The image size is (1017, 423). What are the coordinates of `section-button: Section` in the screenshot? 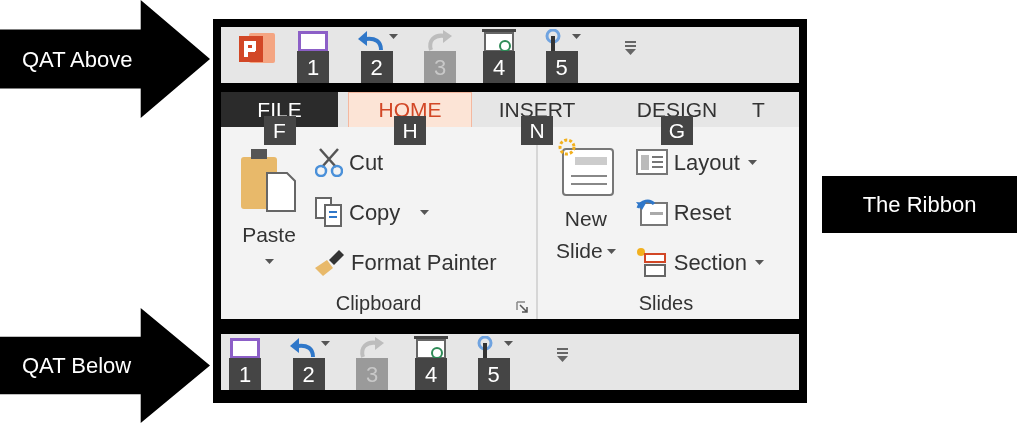 It's located at (700, 262).